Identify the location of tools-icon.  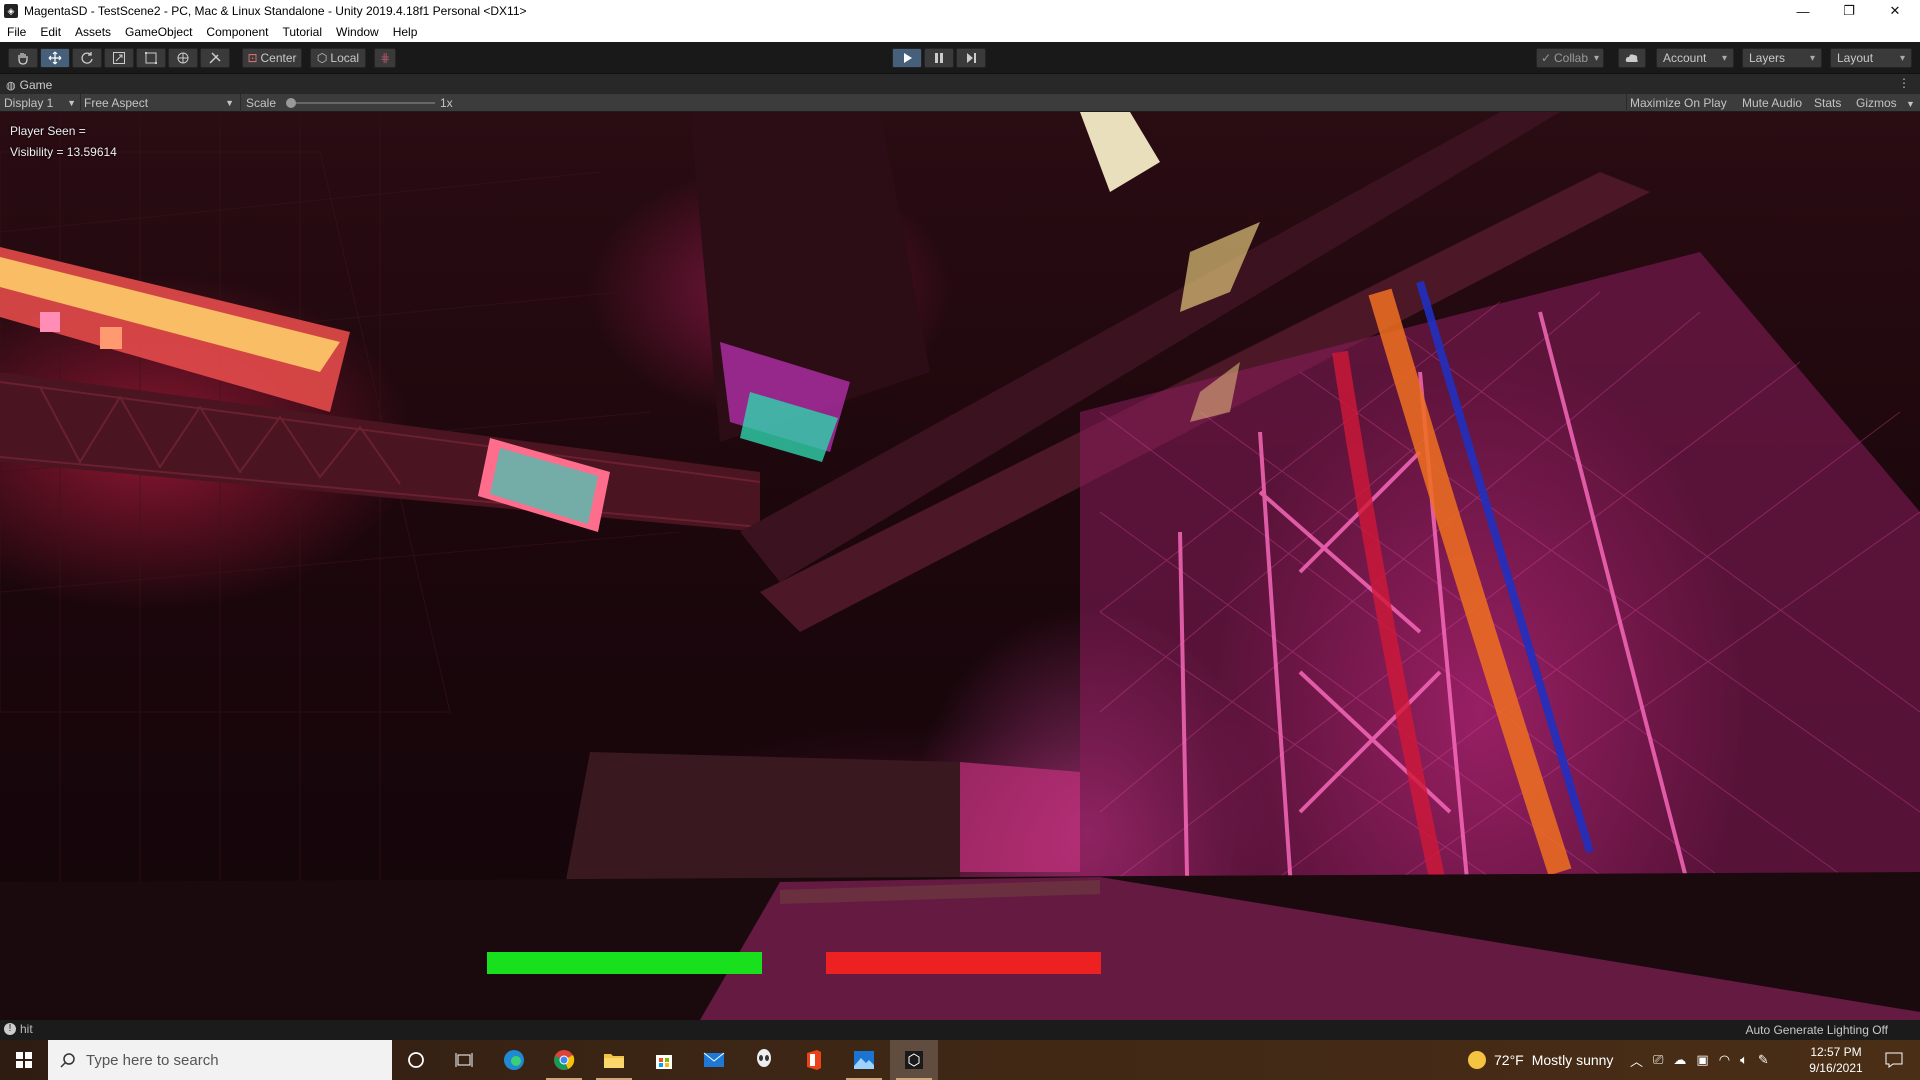
(215, 58).